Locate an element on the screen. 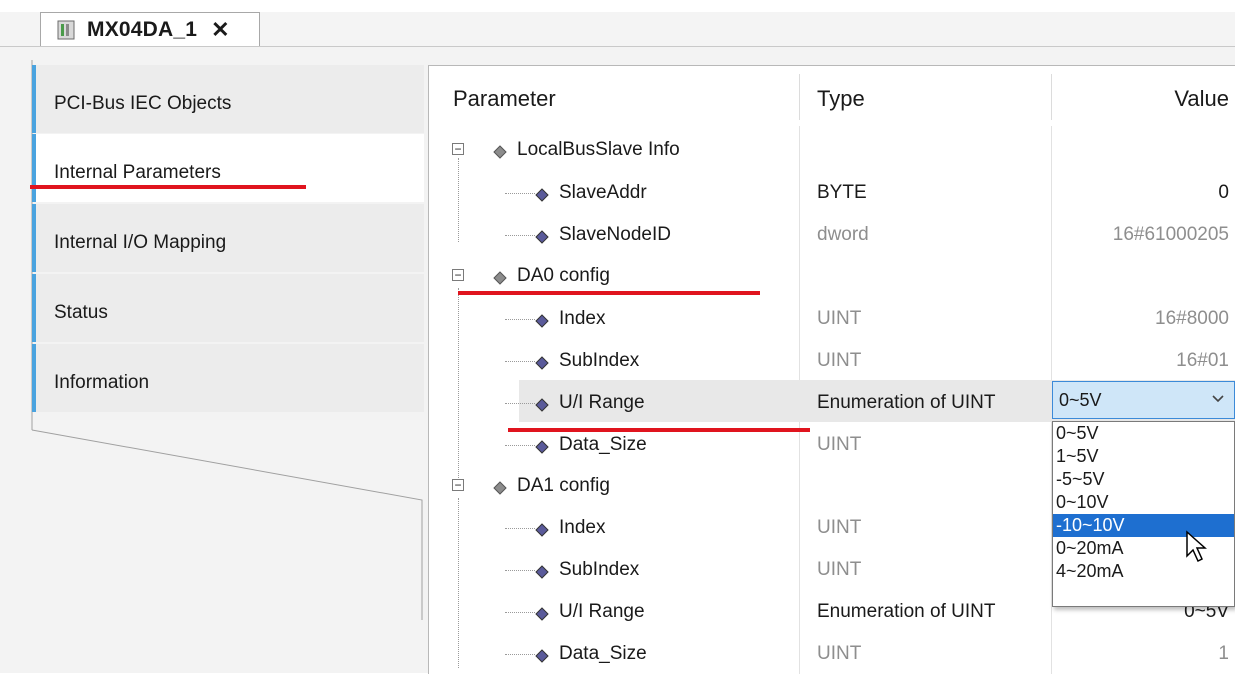  cell-value: 1 is located at coordinates (1223, 653).